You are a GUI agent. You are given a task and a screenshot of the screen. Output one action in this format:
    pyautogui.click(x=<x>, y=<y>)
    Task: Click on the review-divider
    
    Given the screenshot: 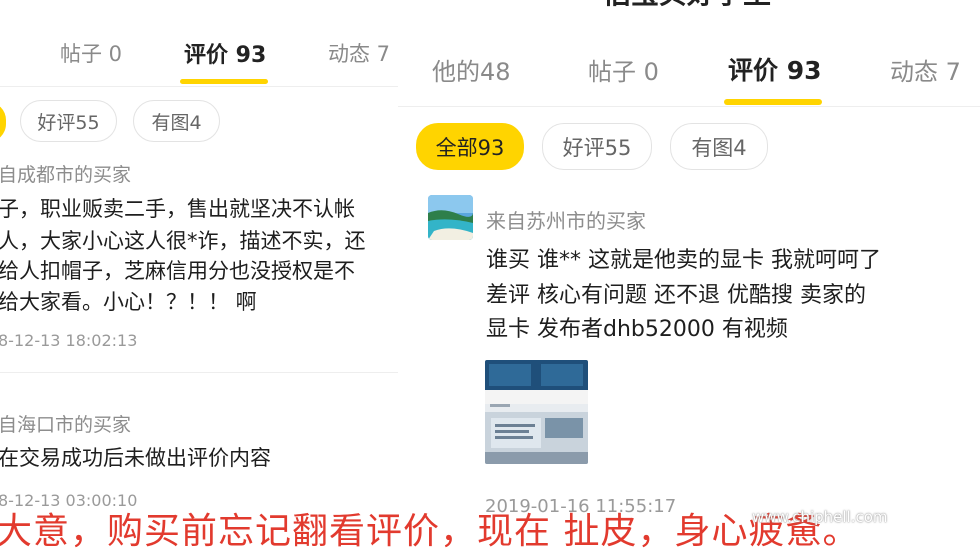 What is the action you would take?
    pyautogui.click(x=199, y=372)
    